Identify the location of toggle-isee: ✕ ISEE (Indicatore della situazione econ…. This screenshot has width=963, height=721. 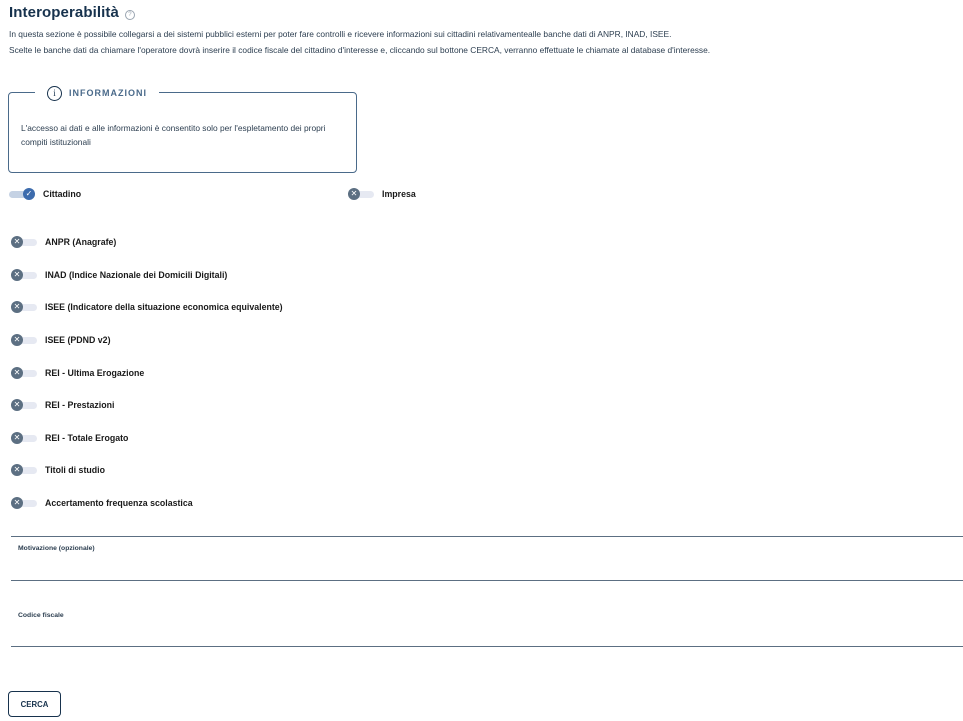
(147, 307).